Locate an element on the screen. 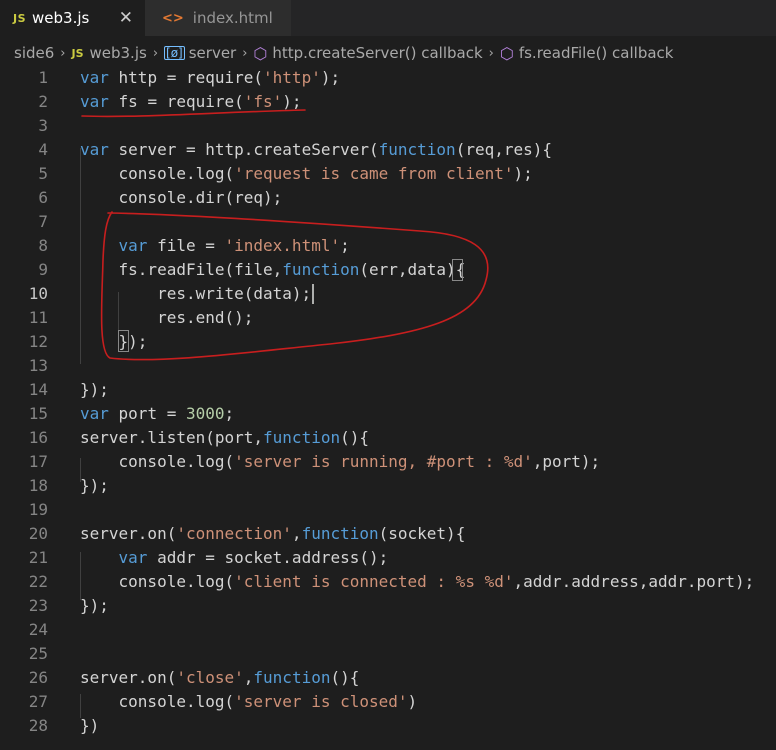 The height and width of the screenshot is (750, 776). code-text: var file = 'index.html'; is located at coordinates (215, 246).